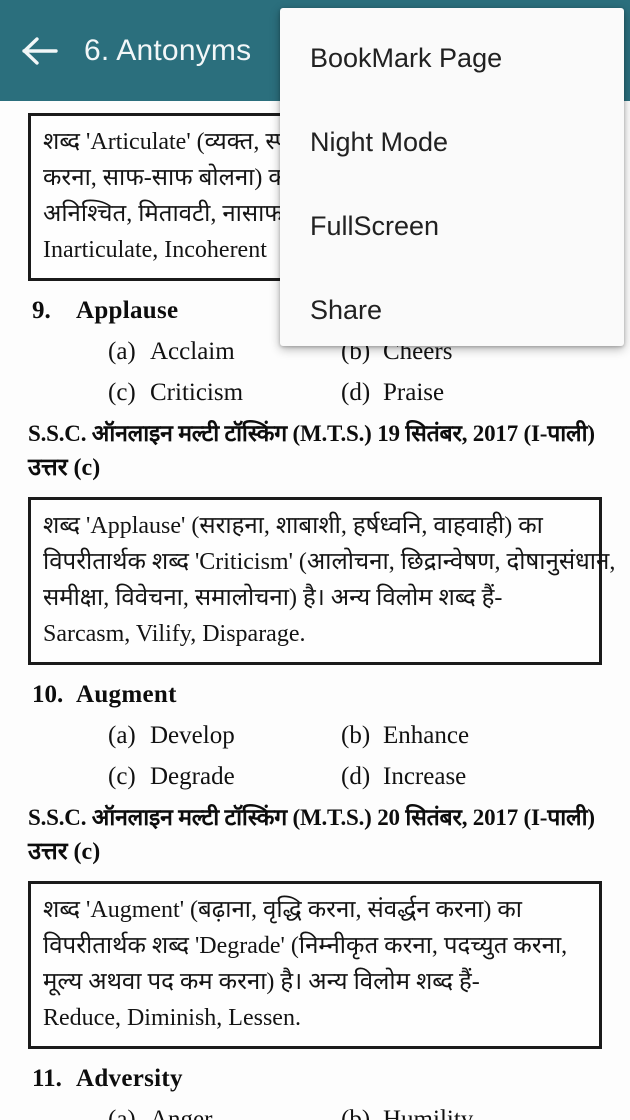 The width and height of the screenshot is (630, 1120). What do you see at coordinates (452, 58) in the screenshot?
I see `menu-item-bookmark-page: BookMark Page` at bounding box center [452, 58].